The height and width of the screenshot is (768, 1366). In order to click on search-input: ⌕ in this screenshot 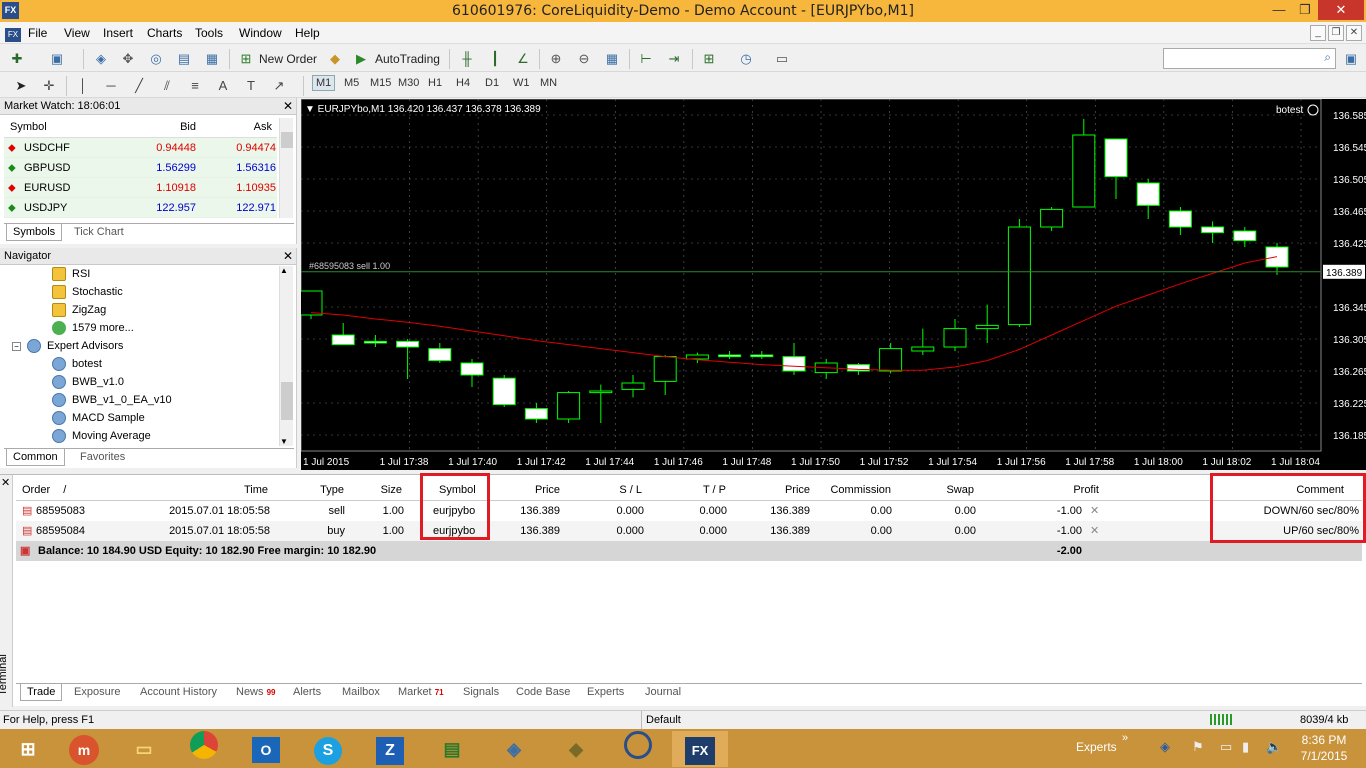, I will do `click(1249, 58)`.